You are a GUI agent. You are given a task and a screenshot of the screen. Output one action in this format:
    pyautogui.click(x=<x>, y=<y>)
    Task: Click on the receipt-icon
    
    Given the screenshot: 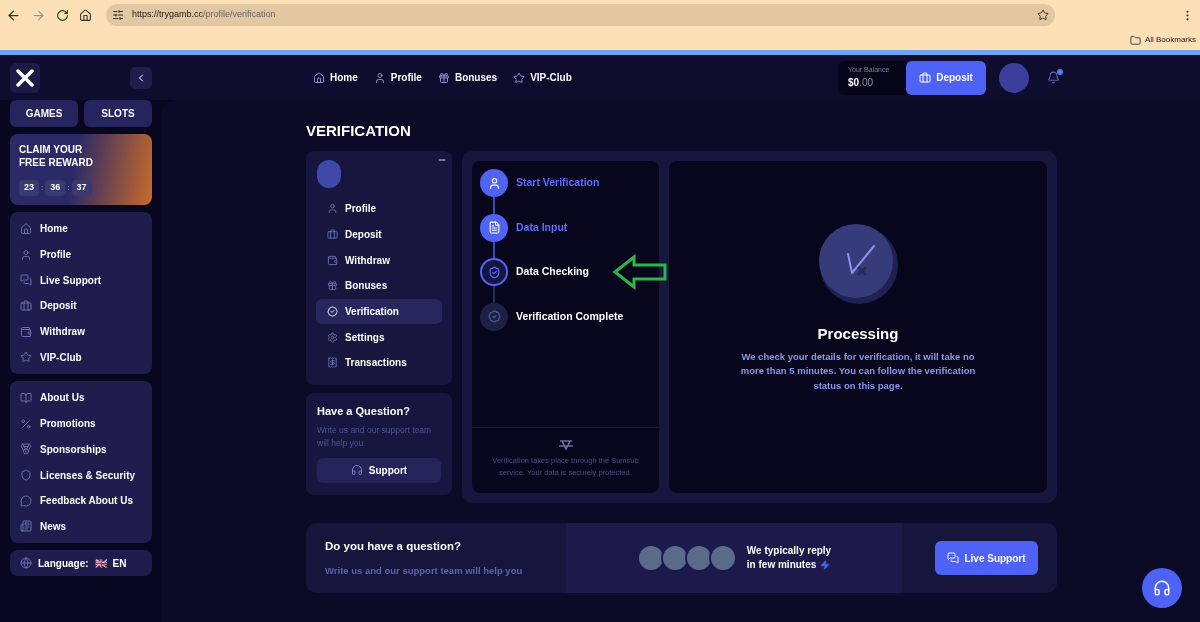 What is the action you would take?
    pyautogui.click(x=332, y=363)
    